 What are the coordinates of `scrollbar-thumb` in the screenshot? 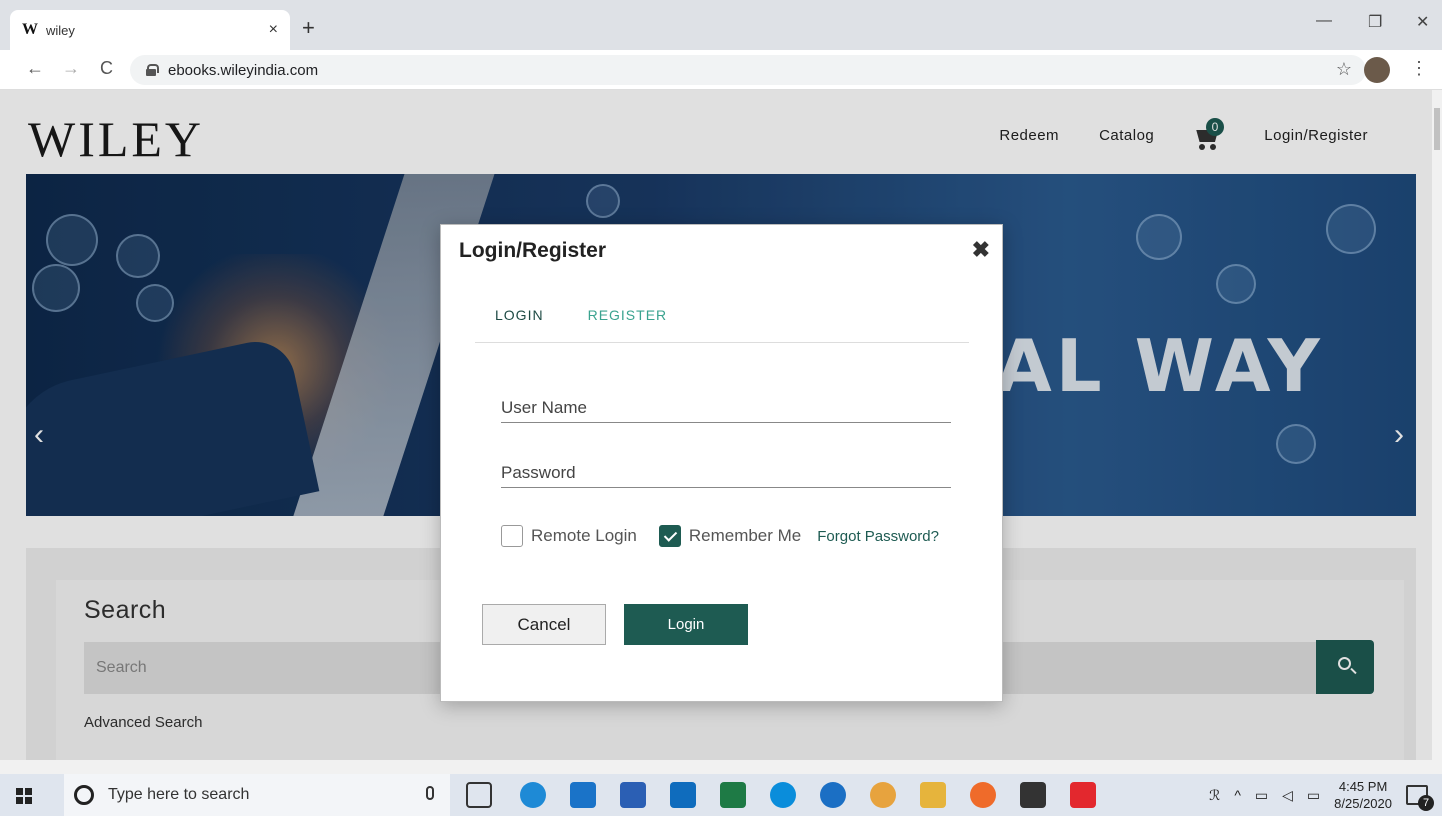 It's located at (1437, 129).